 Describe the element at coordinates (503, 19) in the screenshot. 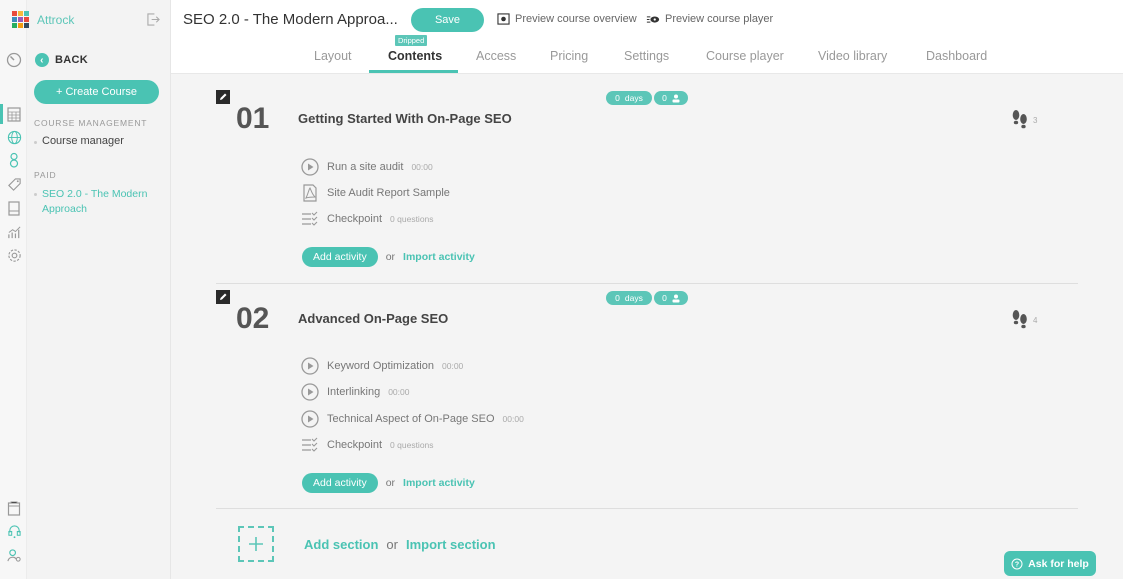

I see `preview-overview-icon` at that location.